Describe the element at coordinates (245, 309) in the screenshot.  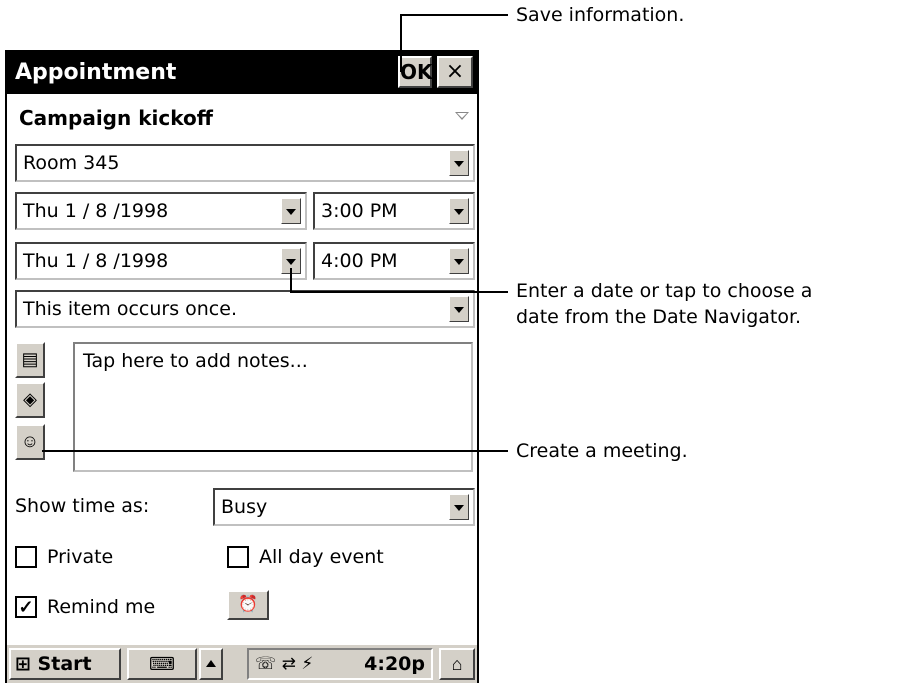
I see `recurrence-combo: This item occurs once.` at that location.